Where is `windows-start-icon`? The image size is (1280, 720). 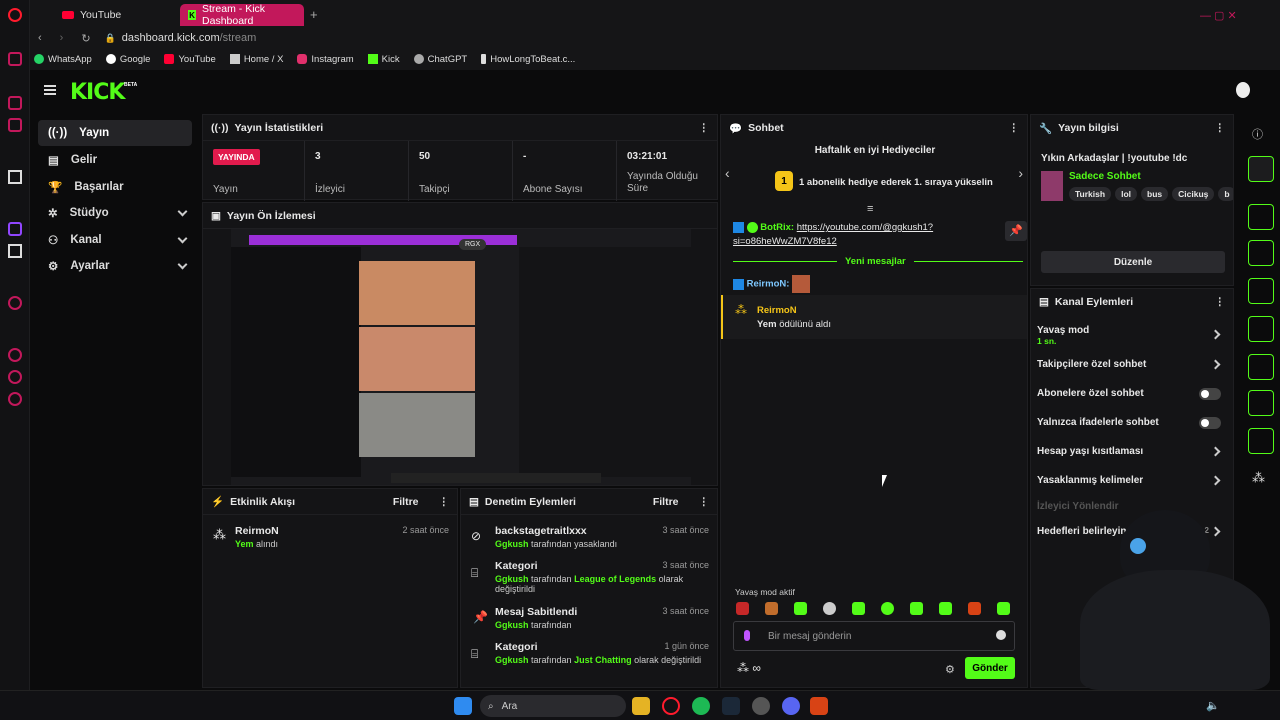 windows-start-icon is located at coordinates (463, 706).